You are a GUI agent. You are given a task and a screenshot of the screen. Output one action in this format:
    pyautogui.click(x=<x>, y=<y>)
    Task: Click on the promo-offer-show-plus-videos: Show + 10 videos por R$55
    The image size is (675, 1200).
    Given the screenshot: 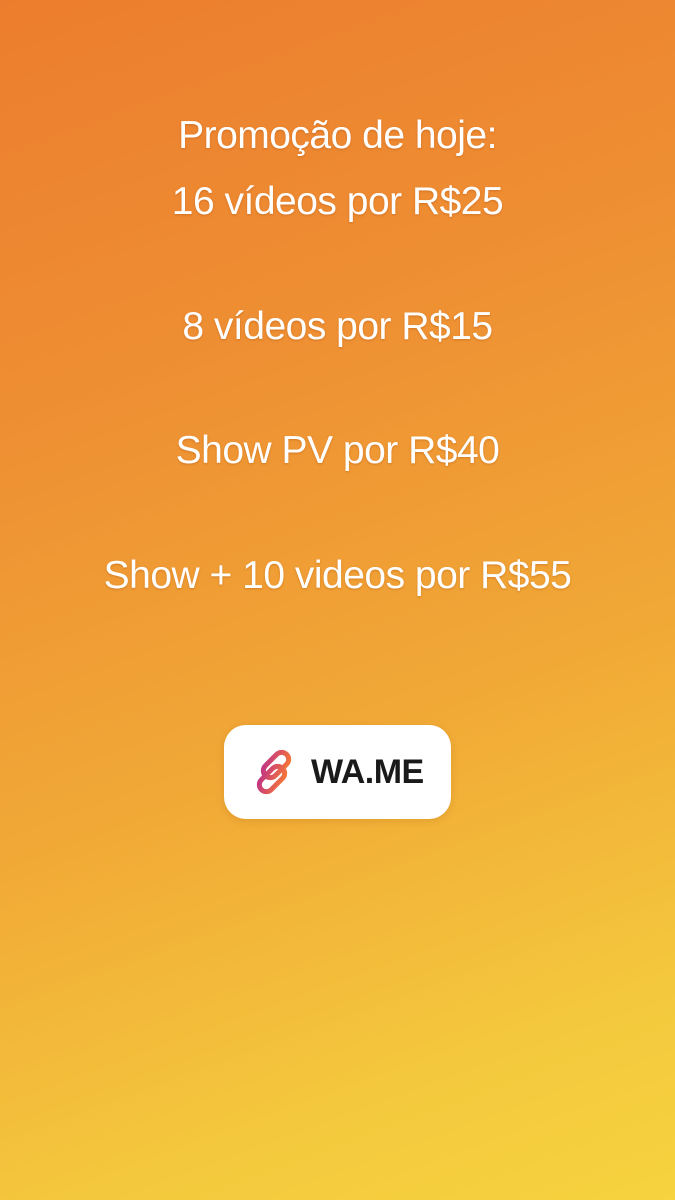 What is the action you would take?
    pyautogui.click(x=337, y=575)
    